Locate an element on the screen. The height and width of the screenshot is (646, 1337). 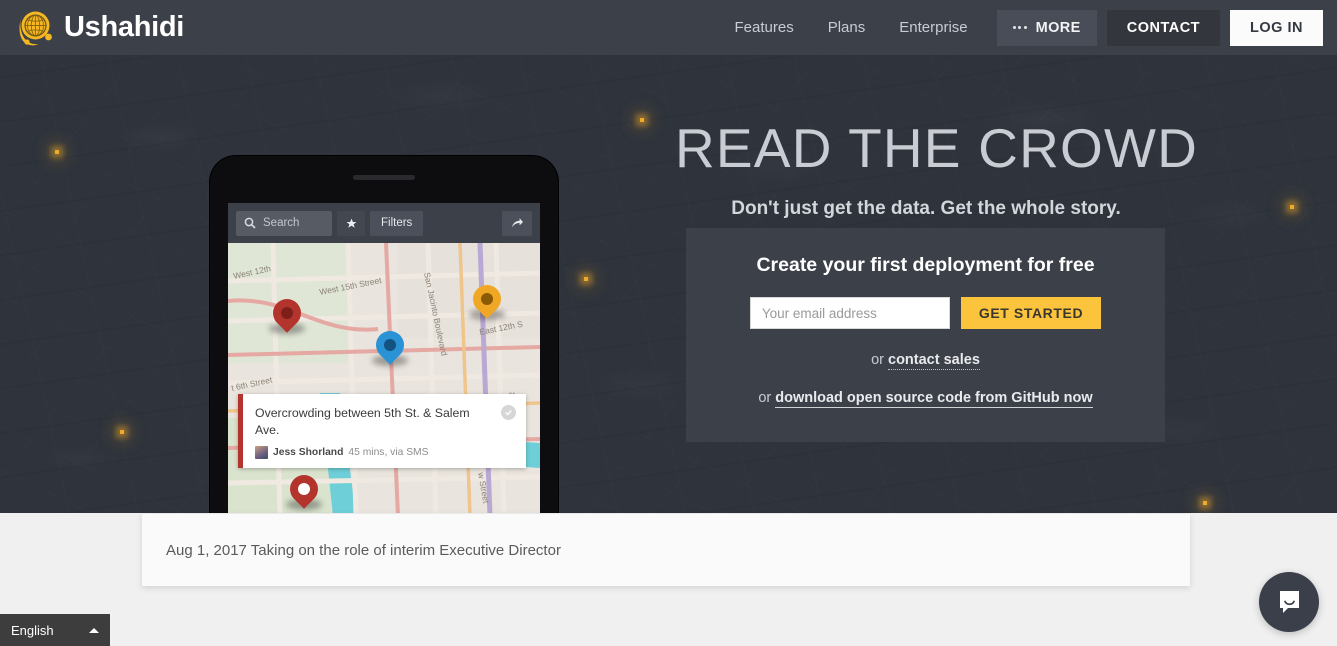
app-filters-button: Filters is located at coordinates (397, 223).